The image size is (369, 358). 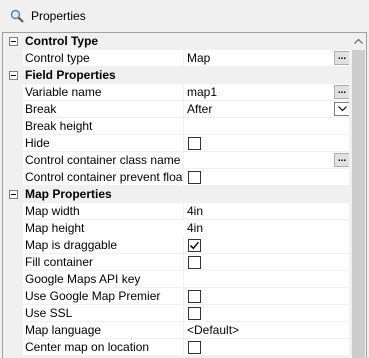 What do you see at coordinates (103, 228) in the screenshot?
I see `property-name: Map height` at bounding box center [103, 228].